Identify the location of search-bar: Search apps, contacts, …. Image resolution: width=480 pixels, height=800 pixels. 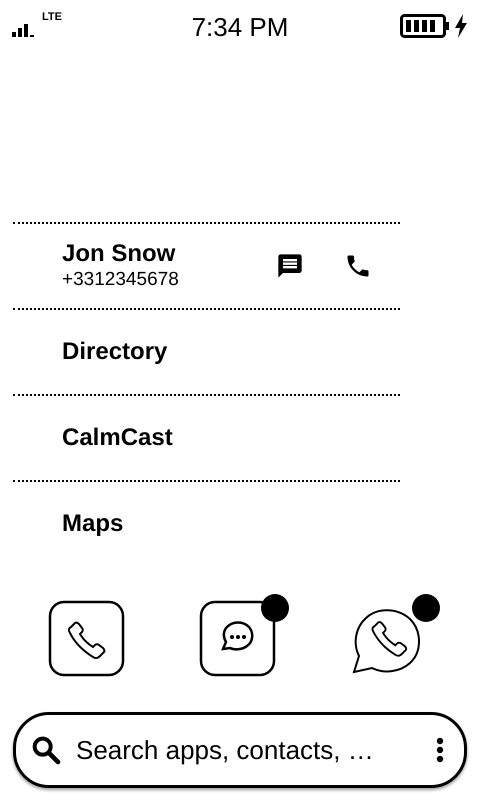
(240, 750).